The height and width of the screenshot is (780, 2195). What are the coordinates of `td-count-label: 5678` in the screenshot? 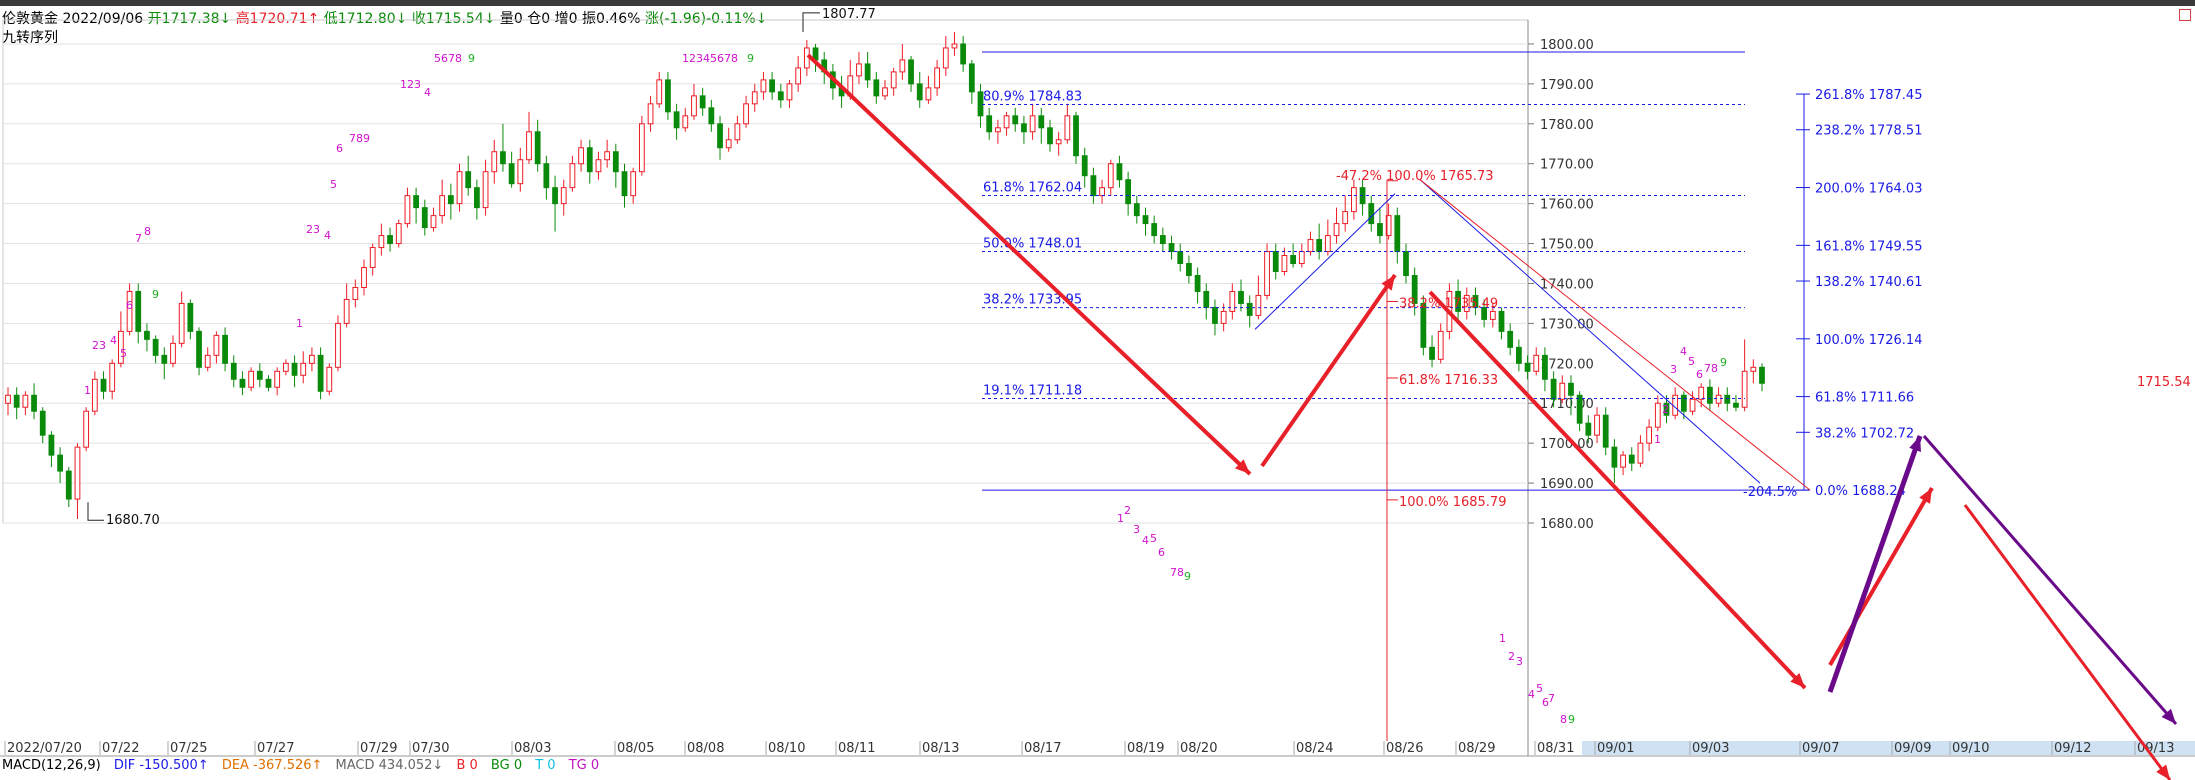 It's located at (448, 58).